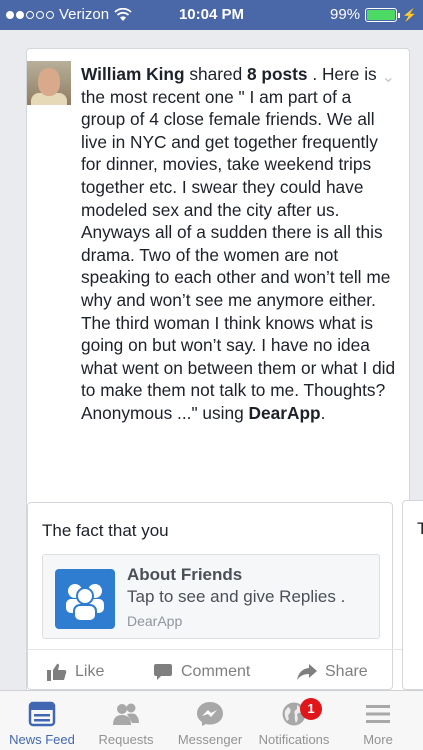  Describe the element at coordinates (216, 671) in the screenshot. I see `comment-label: Comment` at that location.